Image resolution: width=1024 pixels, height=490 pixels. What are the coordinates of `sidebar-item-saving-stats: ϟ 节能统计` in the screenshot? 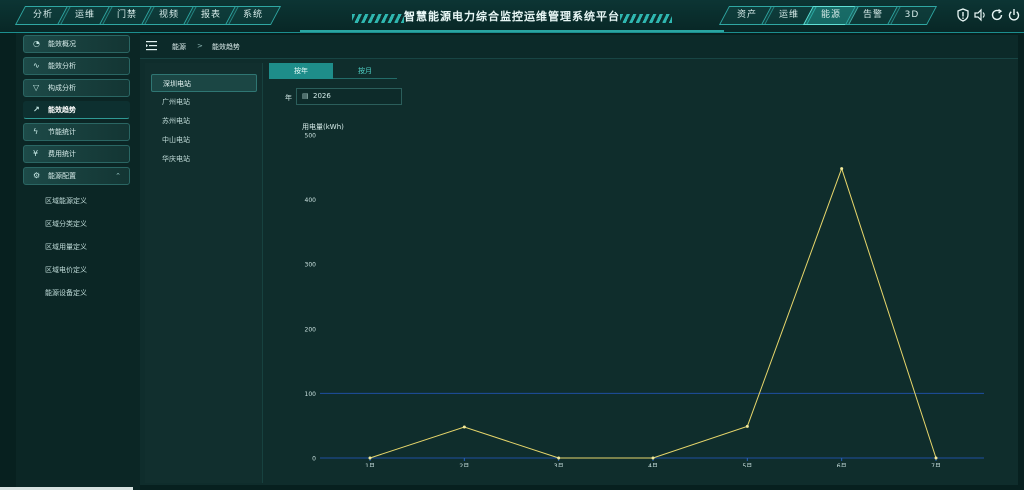 It's located at (76, 132).